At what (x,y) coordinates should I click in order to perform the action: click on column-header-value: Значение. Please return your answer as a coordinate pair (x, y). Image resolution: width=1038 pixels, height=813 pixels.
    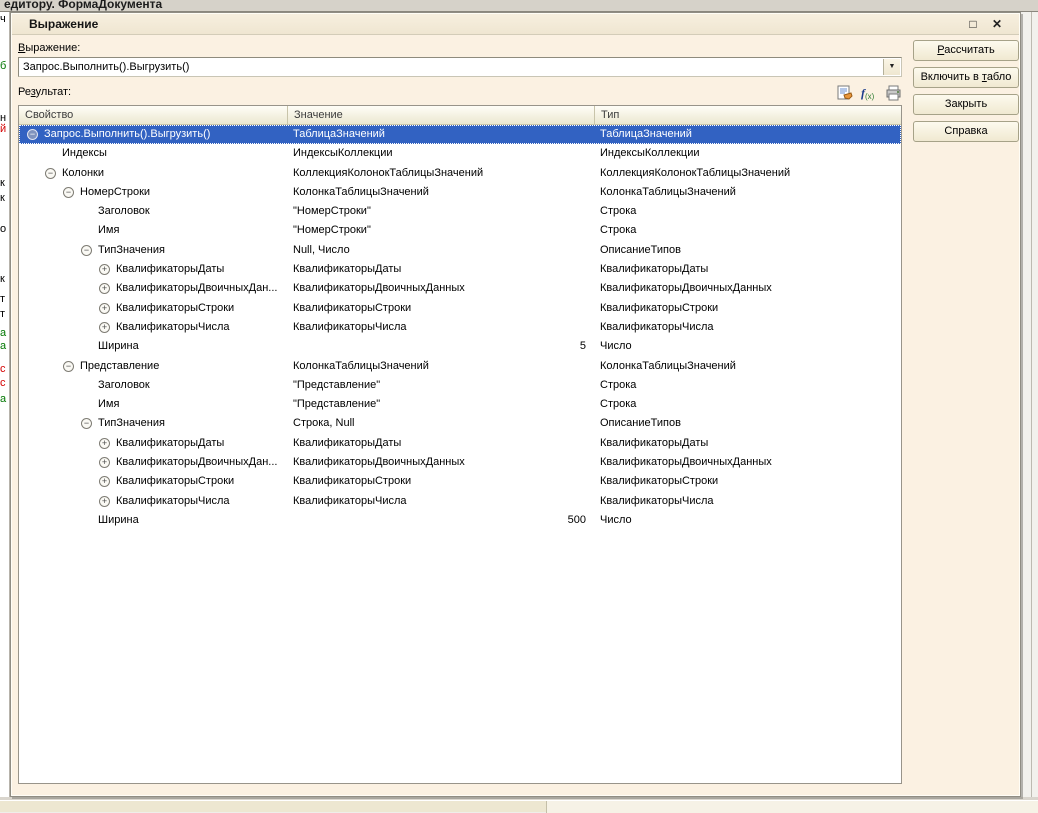
    Looking at the image, I should click on (440, 115).